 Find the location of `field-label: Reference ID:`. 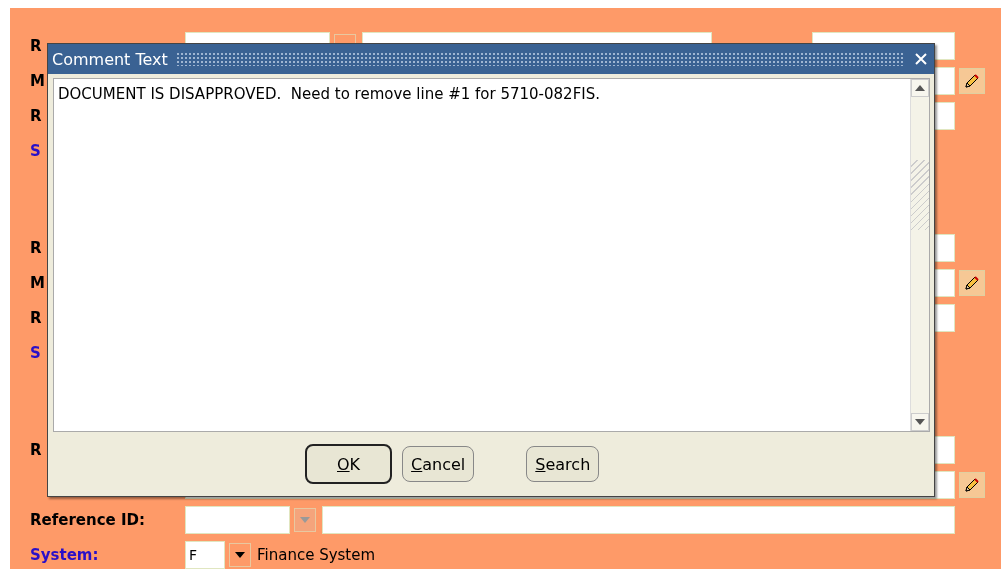

field-label: Reference ID: is located at coordinates (88, 519).